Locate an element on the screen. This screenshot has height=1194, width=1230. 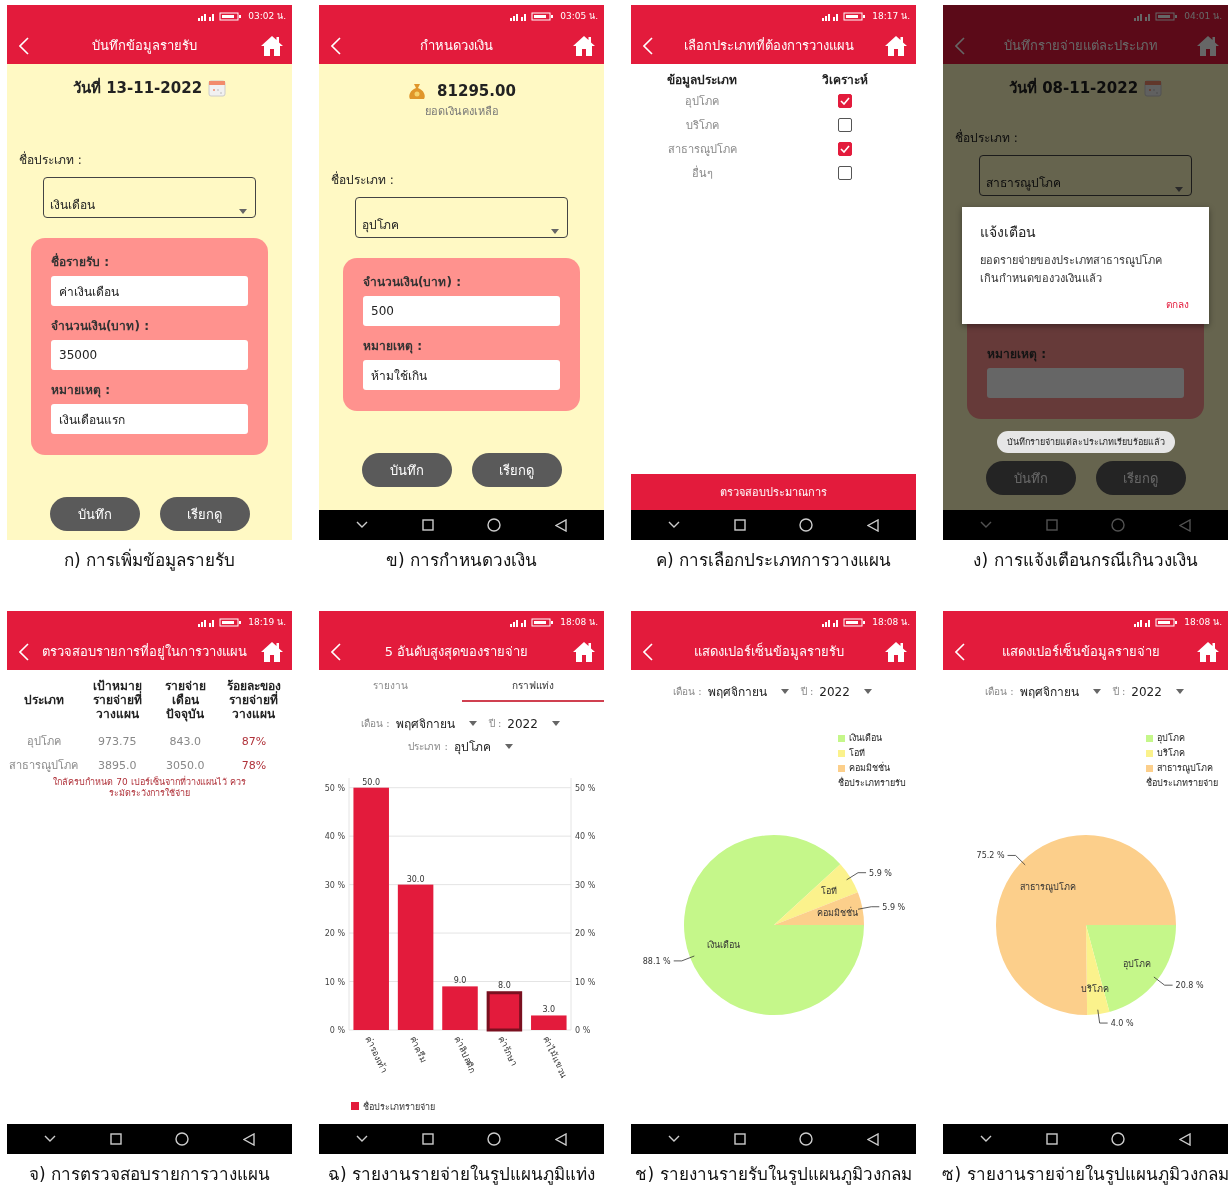
field-label: จำนวนเงิน(บาท) : is located at coordinates (100, 326).